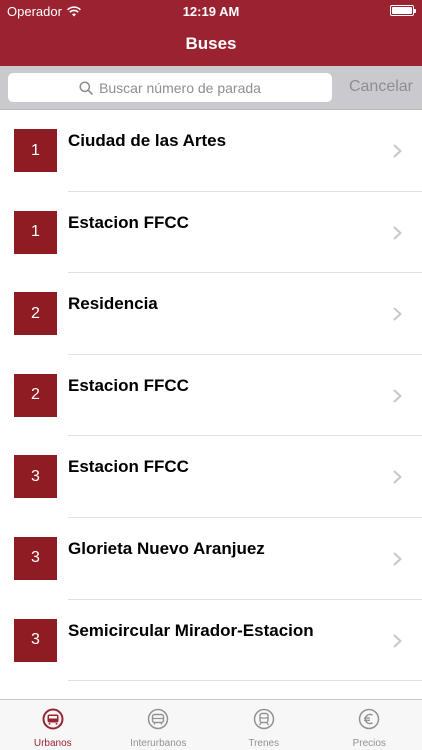 Image resolution: width=422 pixels, height=750 pixels. What do you see at coordinates (211, 43) in the screenshot?
I see `page-title: Buses` at bounding box center [211, 43].